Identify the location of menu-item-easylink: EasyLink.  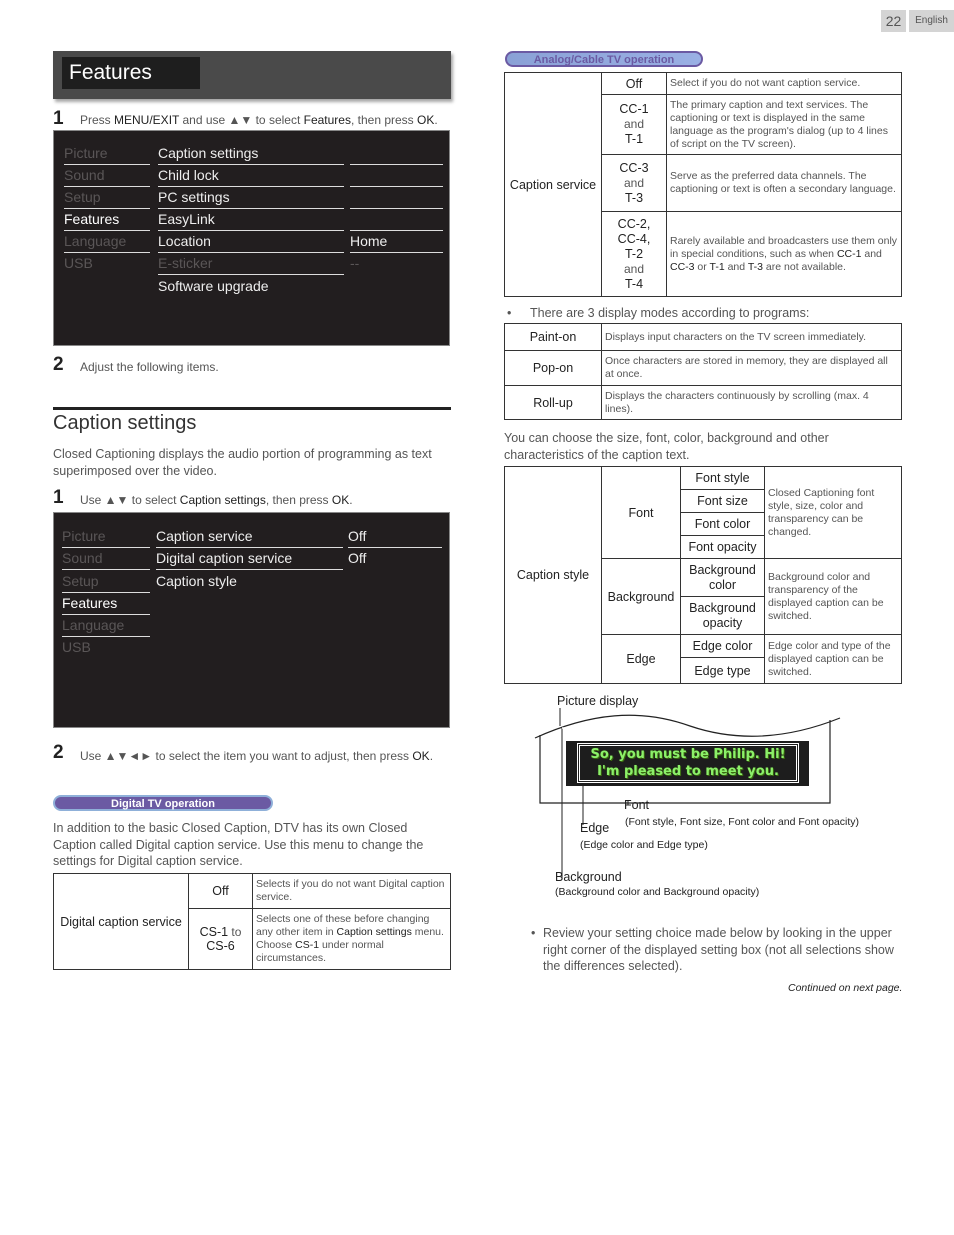
(251, 220).